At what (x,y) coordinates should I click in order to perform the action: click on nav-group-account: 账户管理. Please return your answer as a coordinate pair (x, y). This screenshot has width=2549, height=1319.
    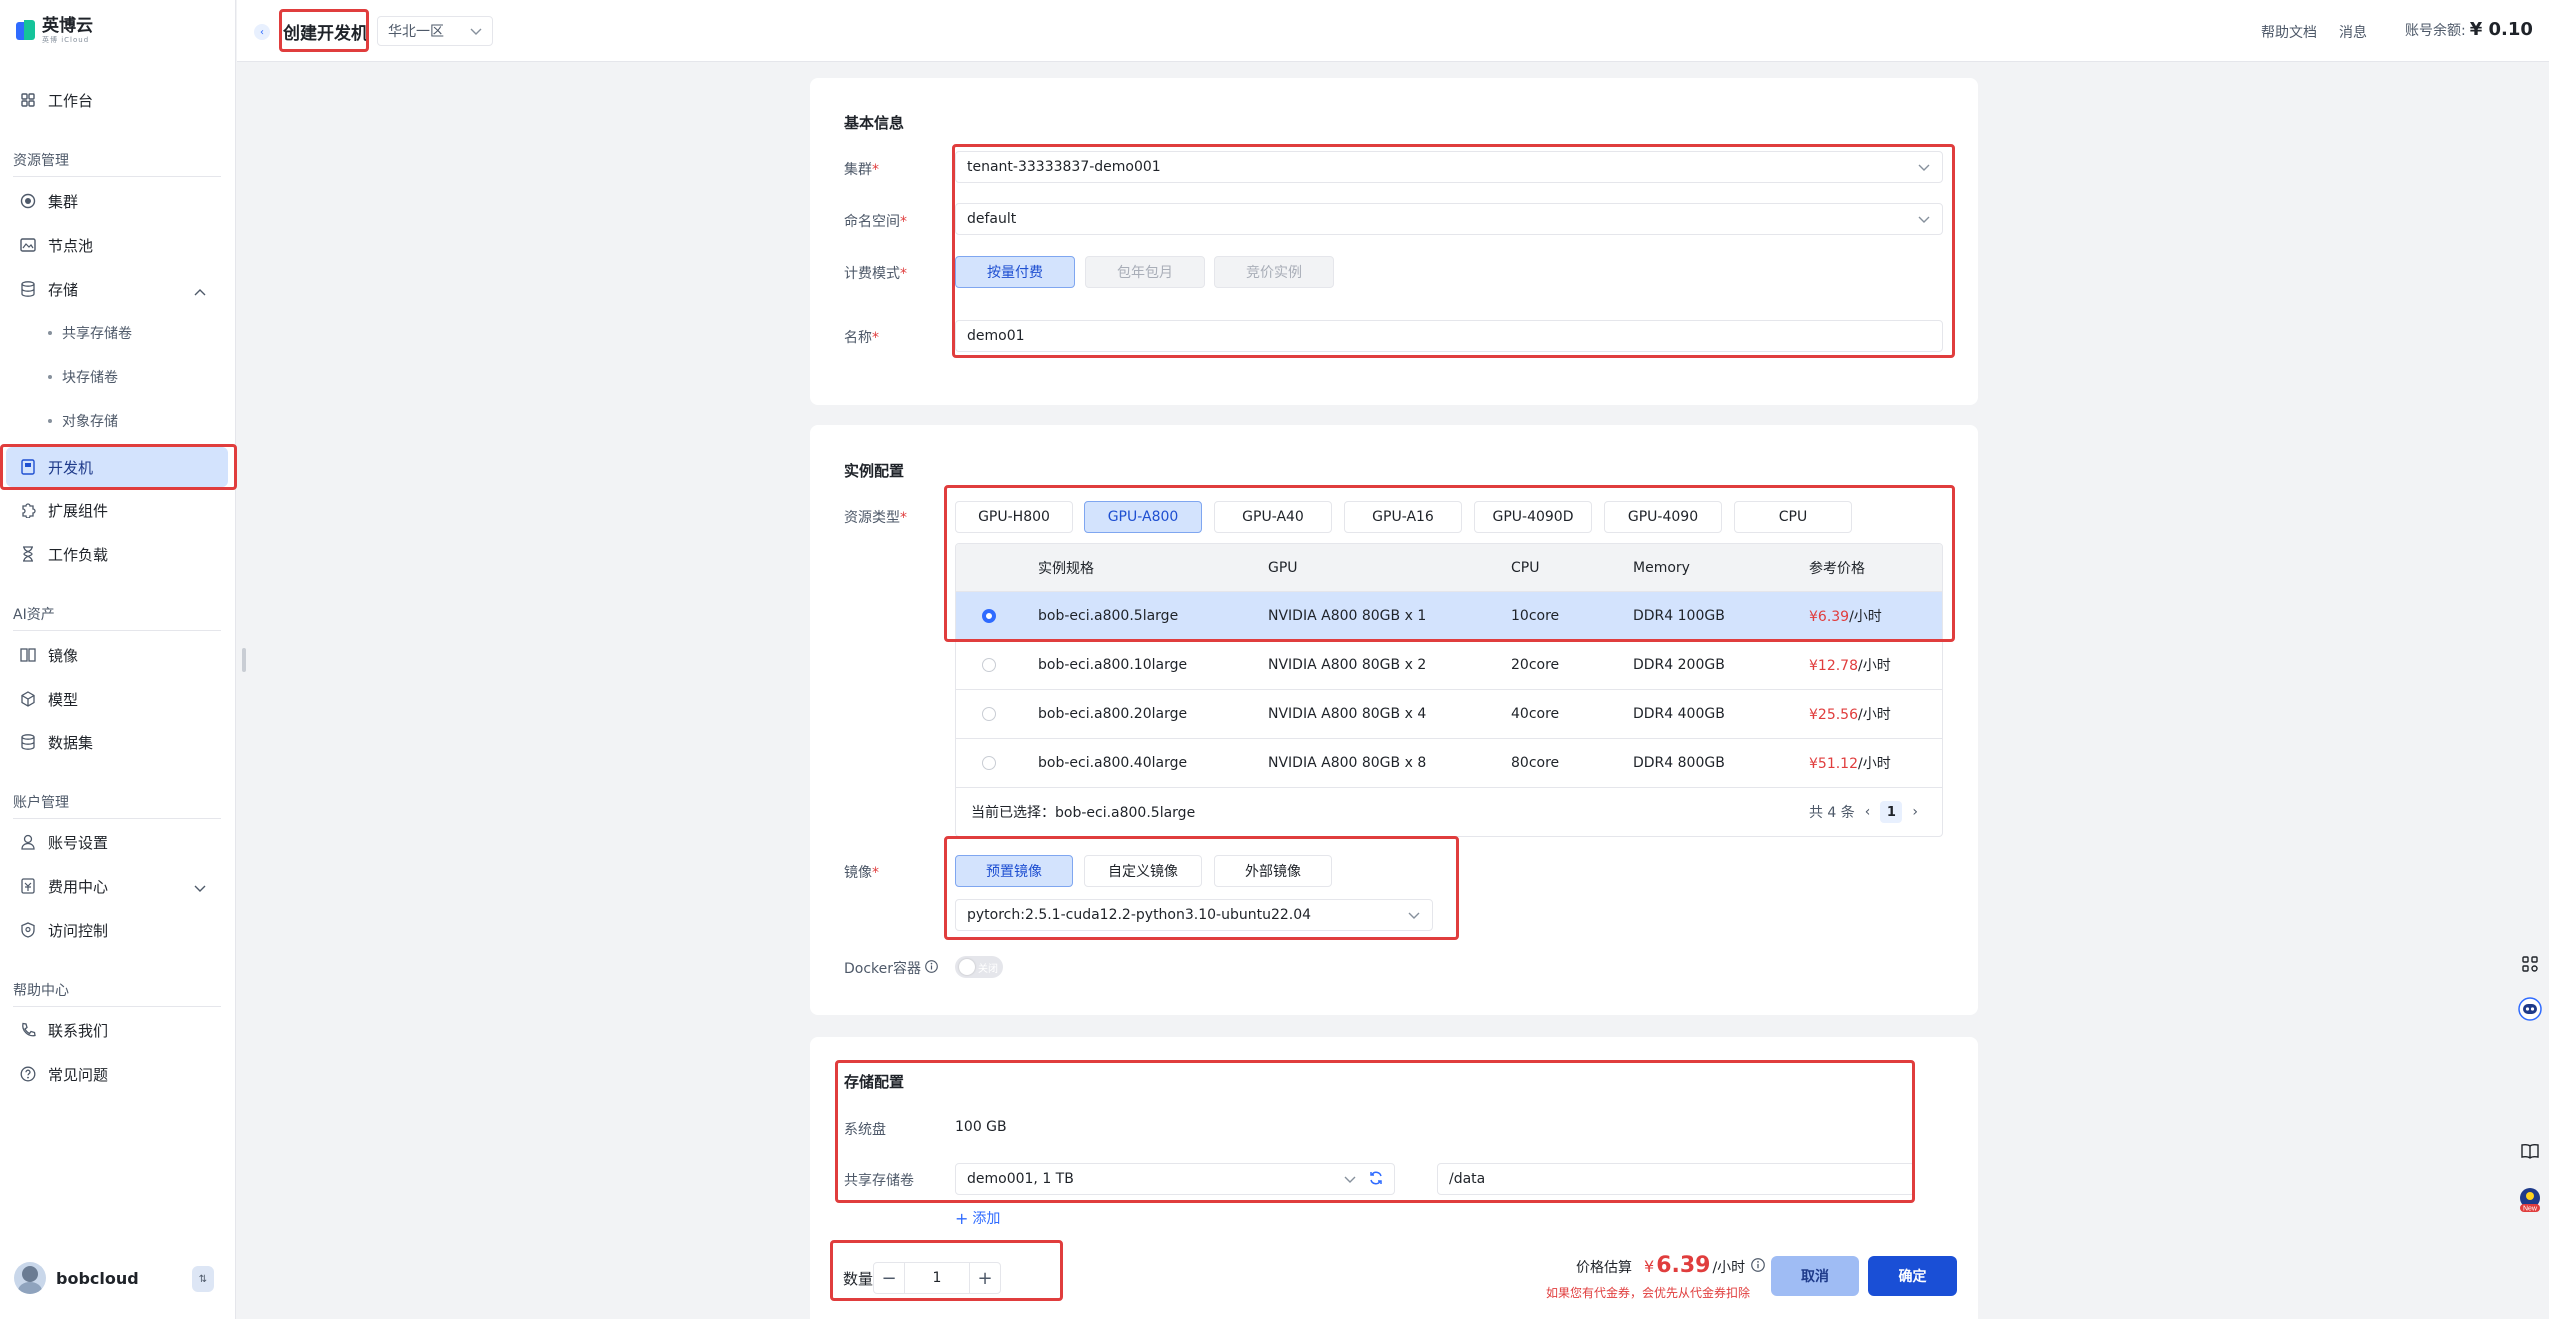
    Looking at the image, I should click on (117, 805).